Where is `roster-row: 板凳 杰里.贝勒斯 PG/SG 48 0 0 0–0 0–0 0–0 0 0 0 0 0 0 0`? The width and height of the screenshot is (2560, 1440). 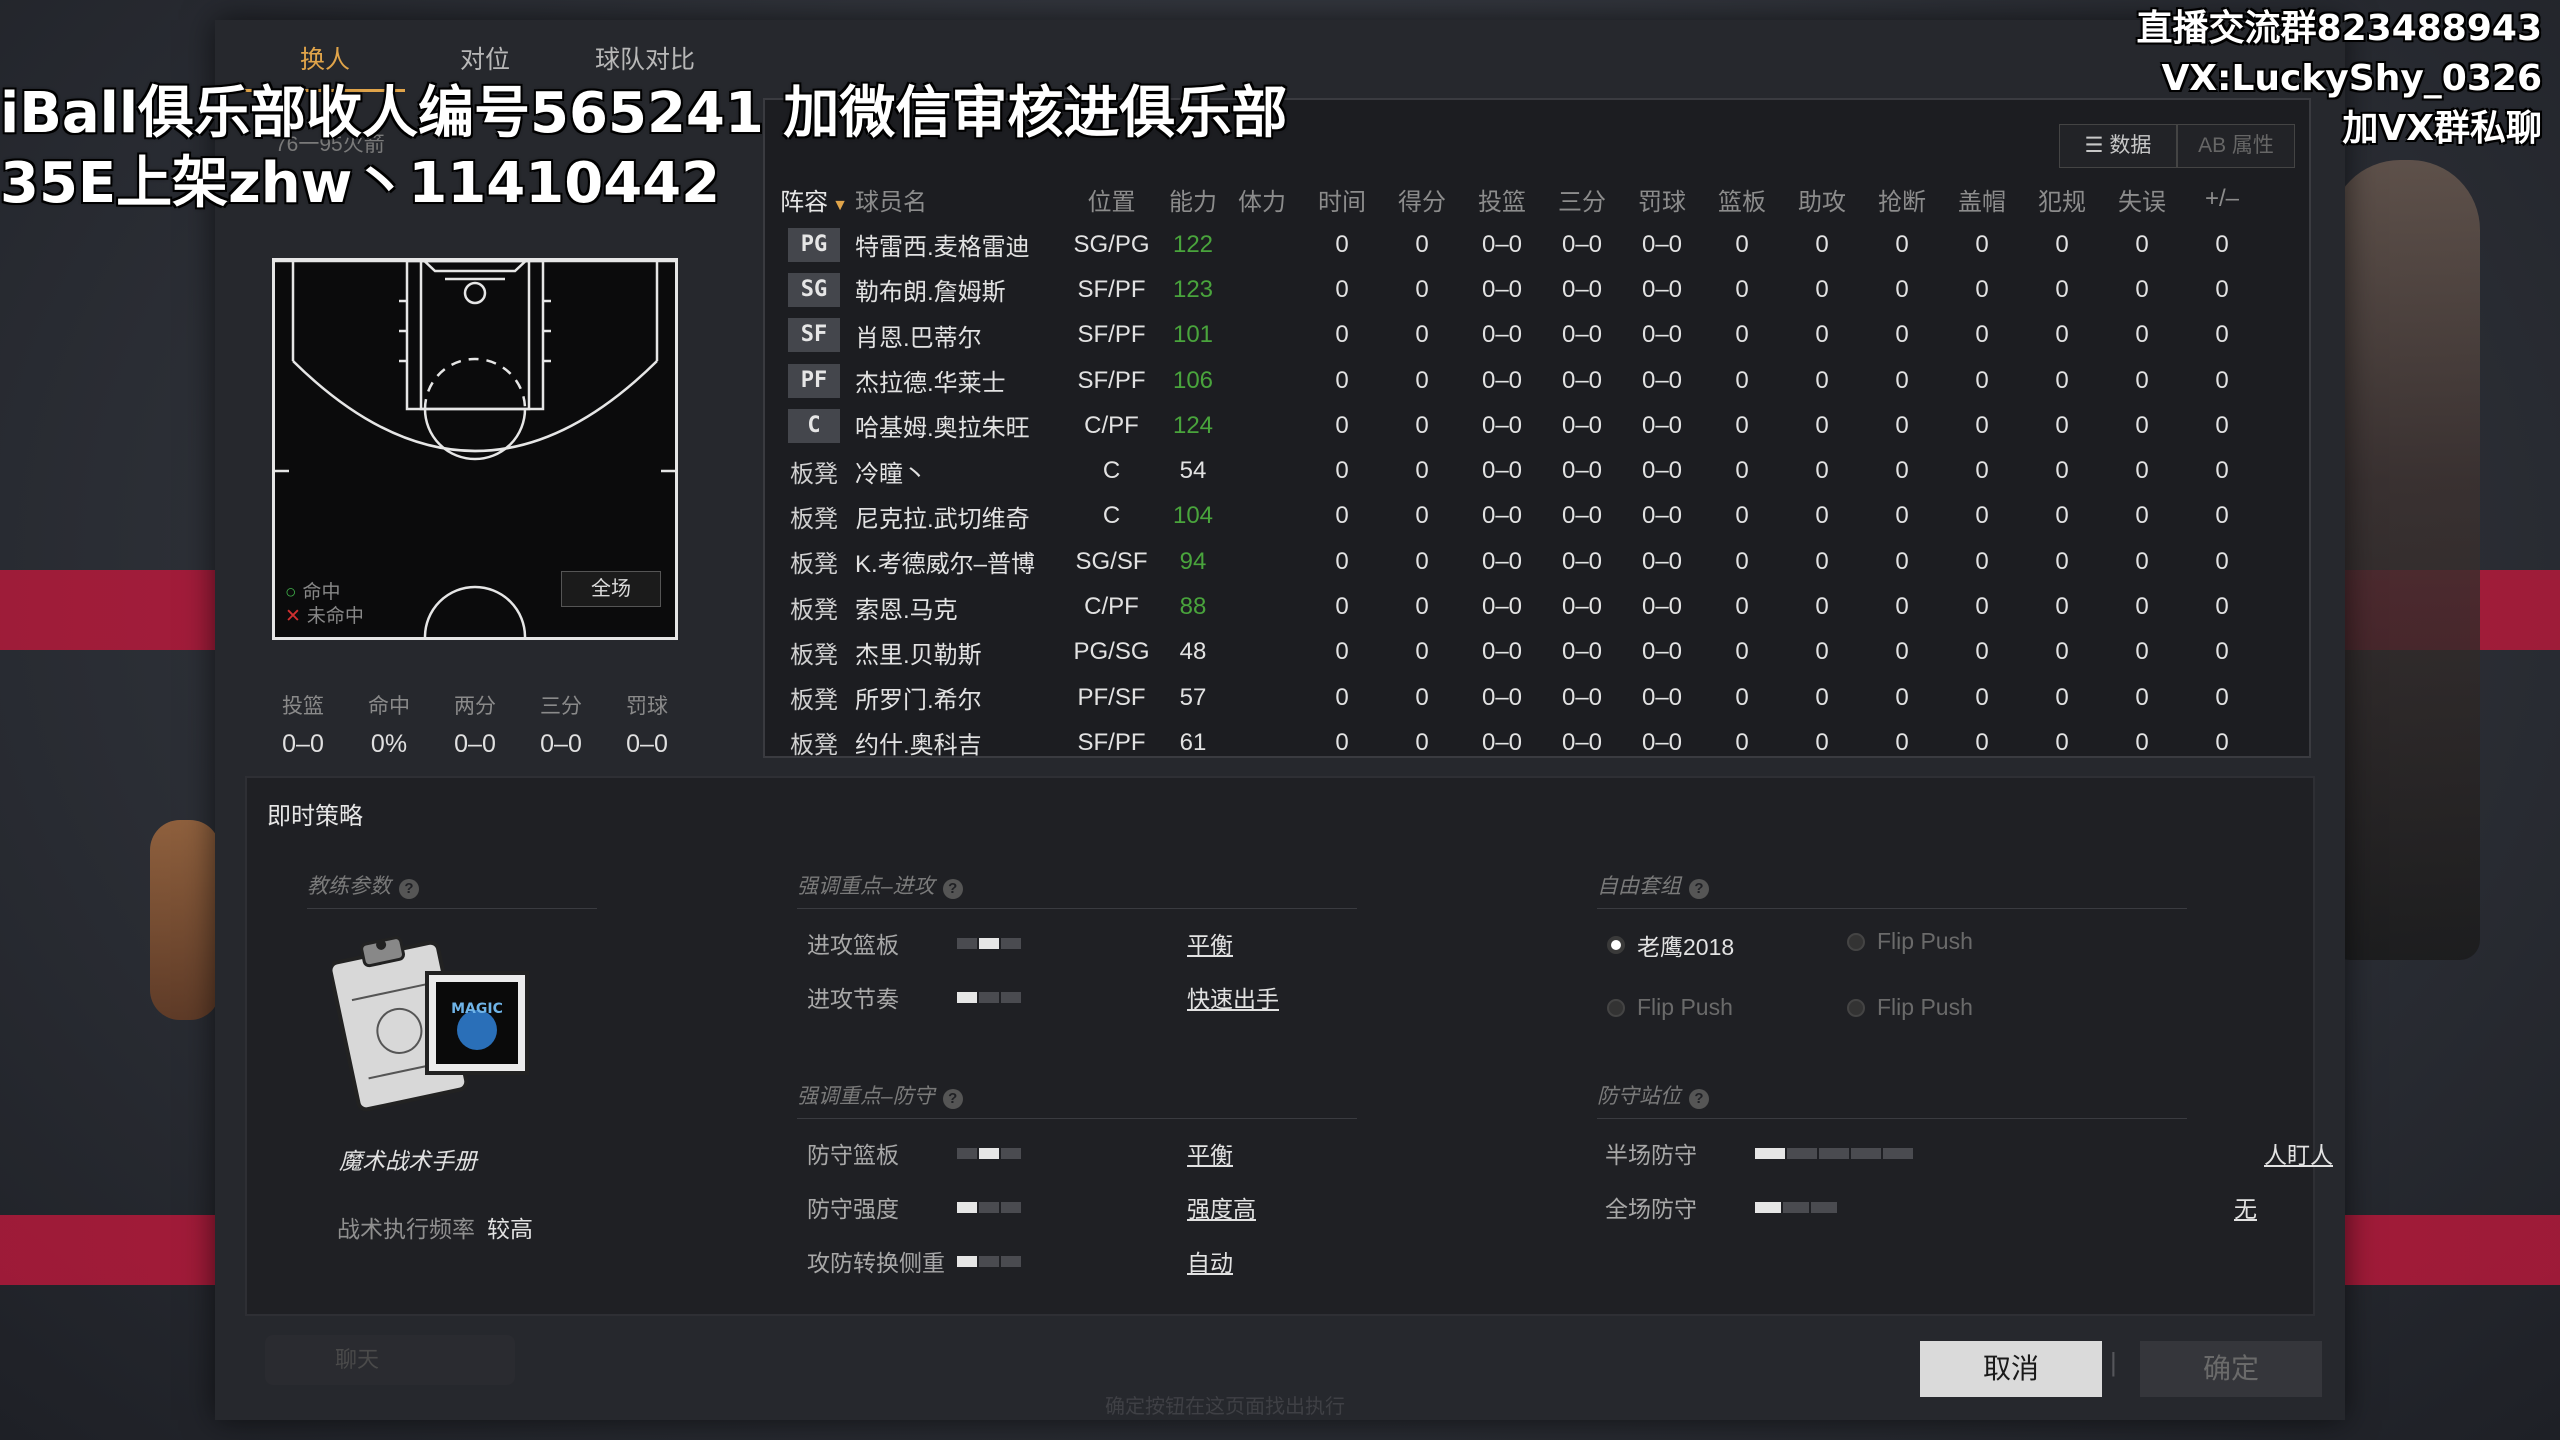 roster-row: 板凳 杰里.贝勒斯 PG/SG 48 0 0 0–0 0–0 0–0 0 0 0 0 0 0 0 is located at coordinates (1520, 652).